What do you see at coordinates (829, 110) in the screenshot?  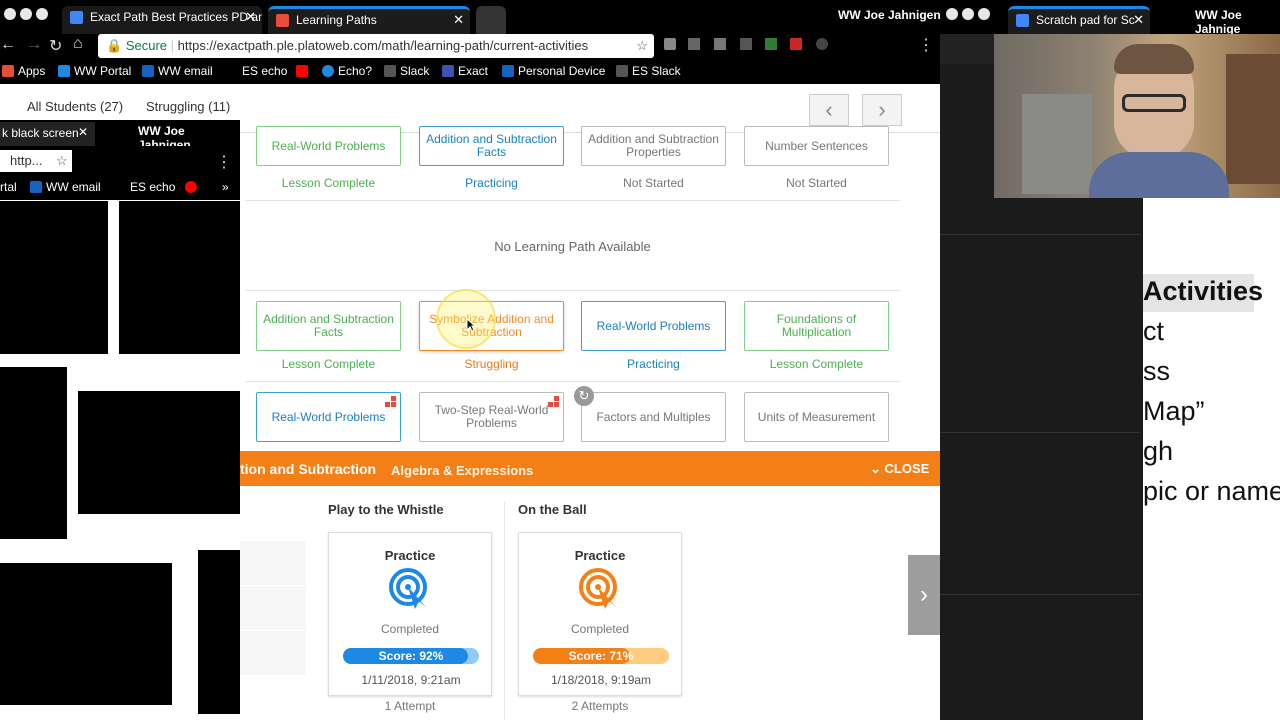 I see `prev-button: ‹` at bounding box center [829, 110].